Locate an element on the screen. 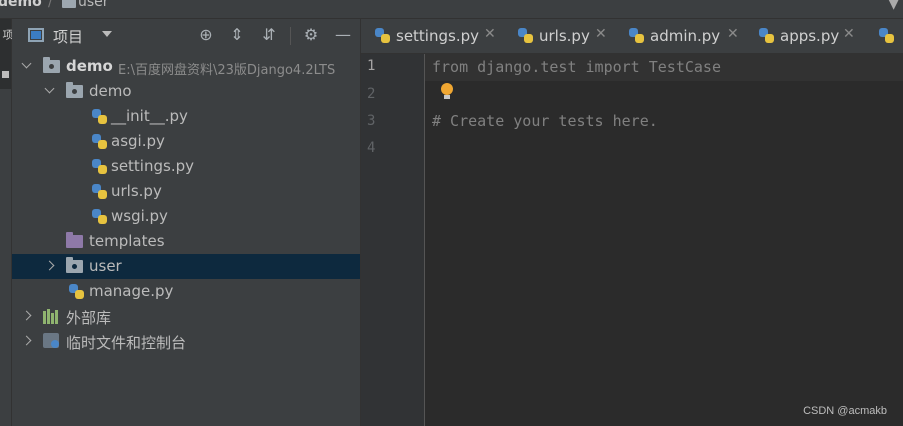 The width and height of the screenshot is (903, 426). tab-label: admin.py is located at coordinates (685, 36).